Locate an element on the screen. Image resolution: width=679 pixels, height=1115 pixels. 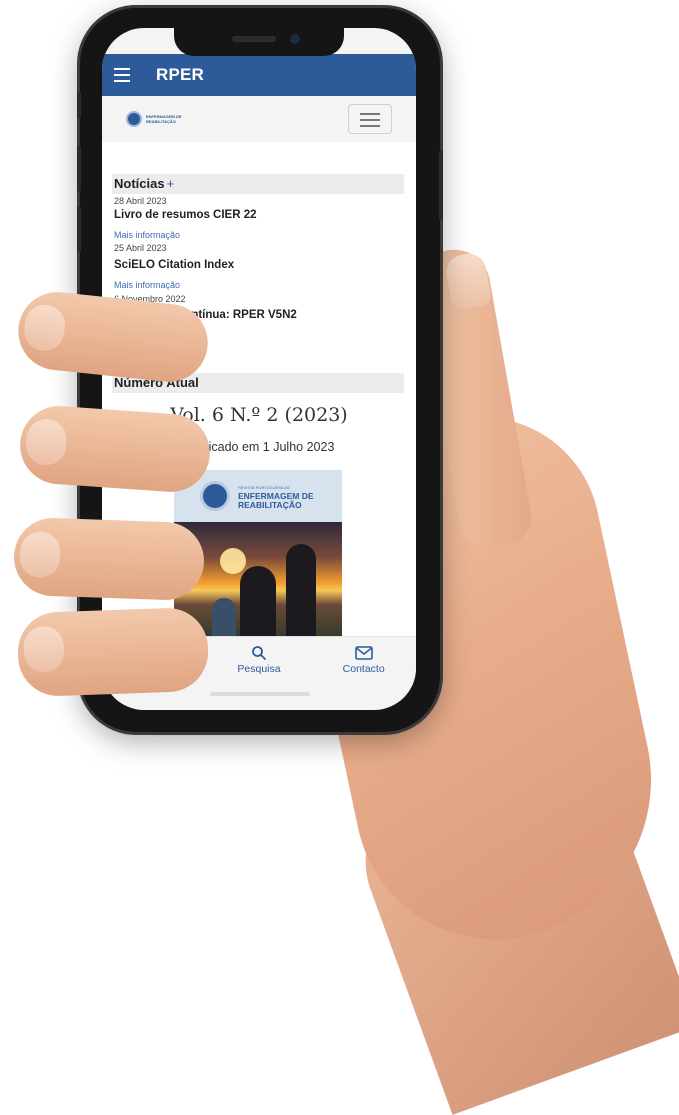
home-icon is located at coordinates (154, 653).